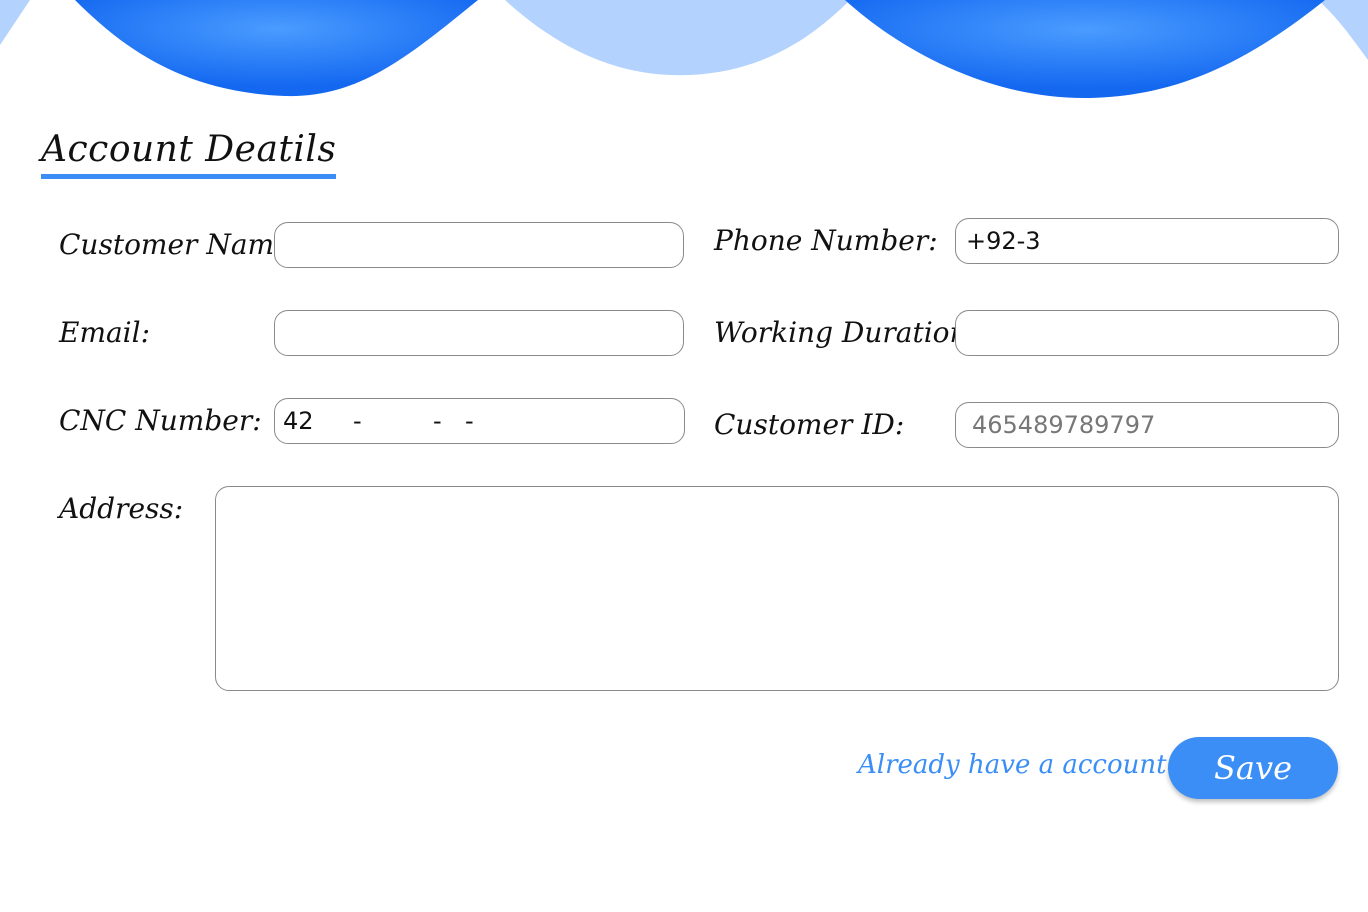  Describe the element at coordinates (298, 421) in the screenshot. I see `cnc-part-1: 42` at that location.